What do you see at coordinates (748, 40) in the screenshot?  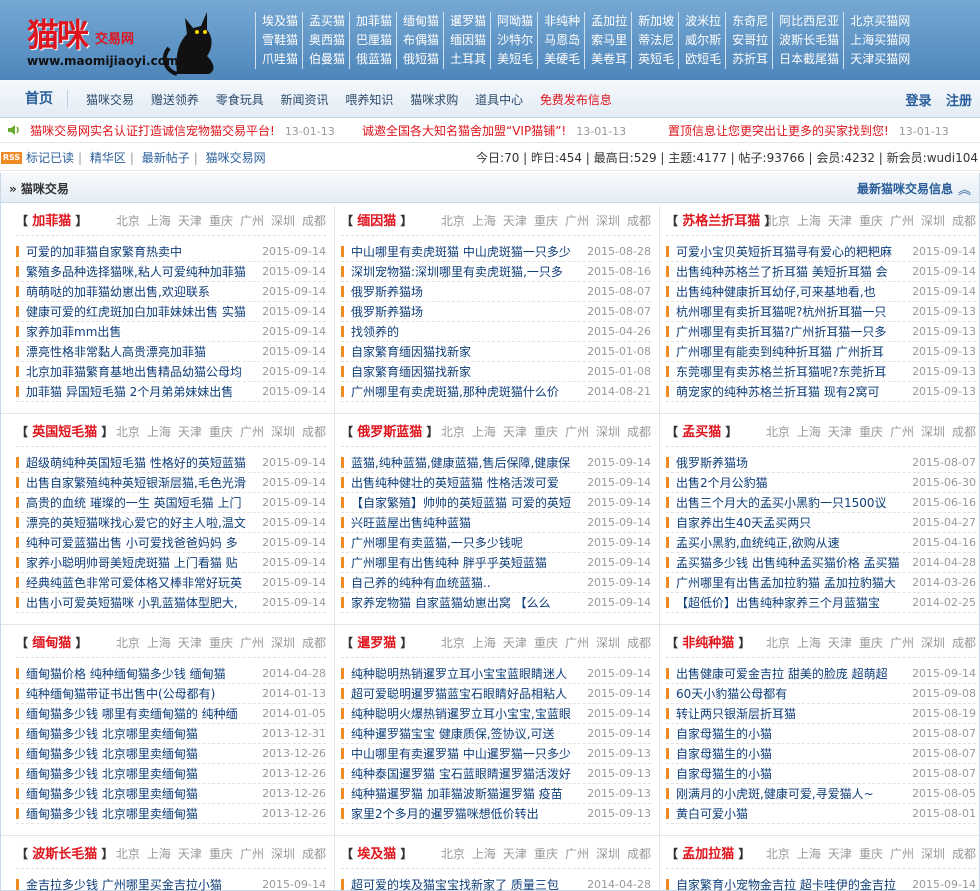 I see `breed-link: 安哥拉` at bounding box center [748, 40].